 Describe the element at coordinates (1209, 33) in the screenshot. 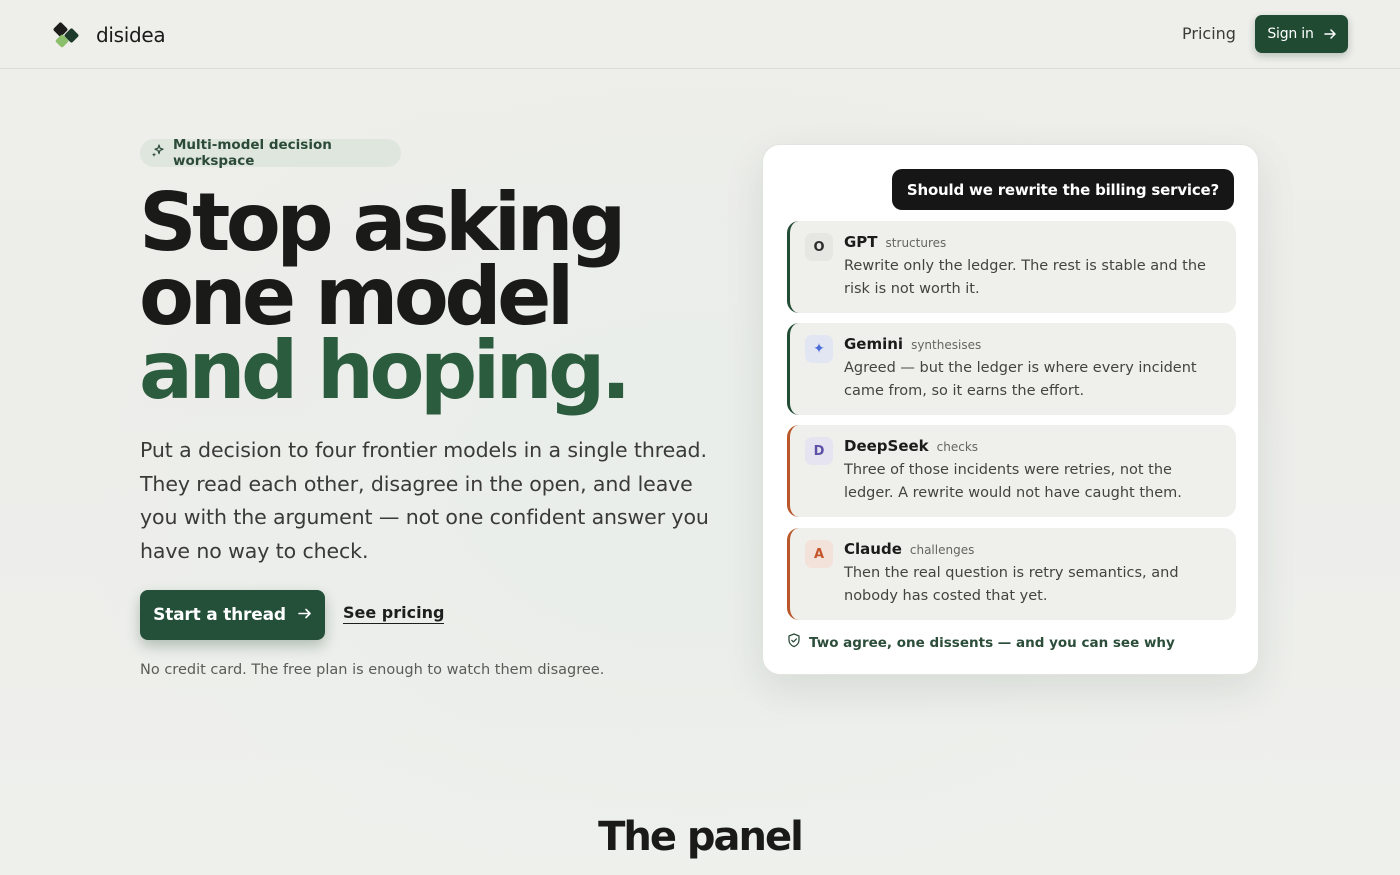

I see `nav-pricing-link: Pricing` at that location.